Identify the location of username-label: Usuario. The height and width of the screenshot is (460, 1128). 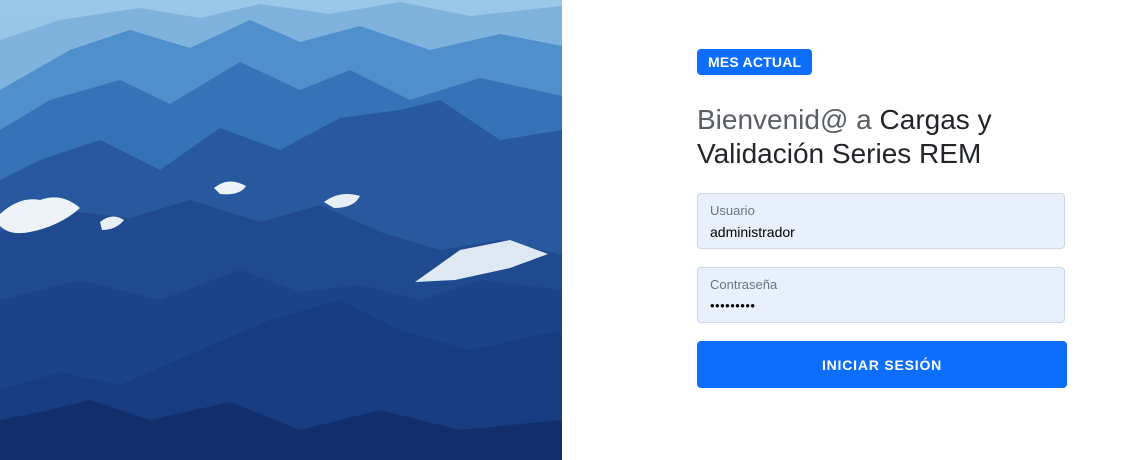
(732, 210).